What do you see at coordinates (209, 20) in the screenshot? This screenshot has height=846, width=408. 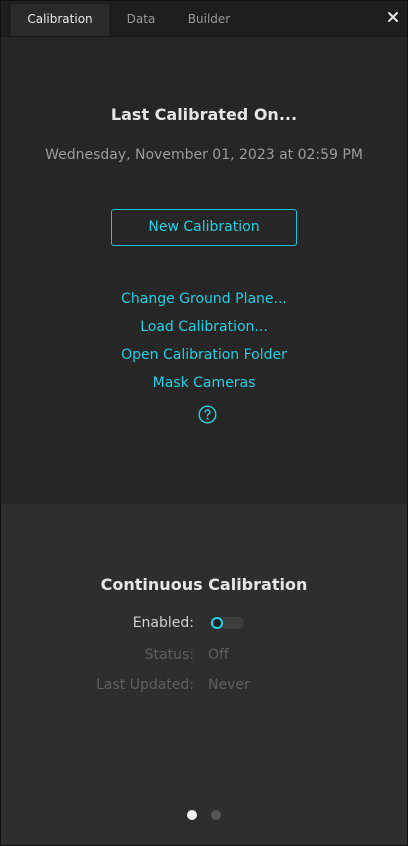 I see `tab-builder: Builder` at bounding box center [209, 20].